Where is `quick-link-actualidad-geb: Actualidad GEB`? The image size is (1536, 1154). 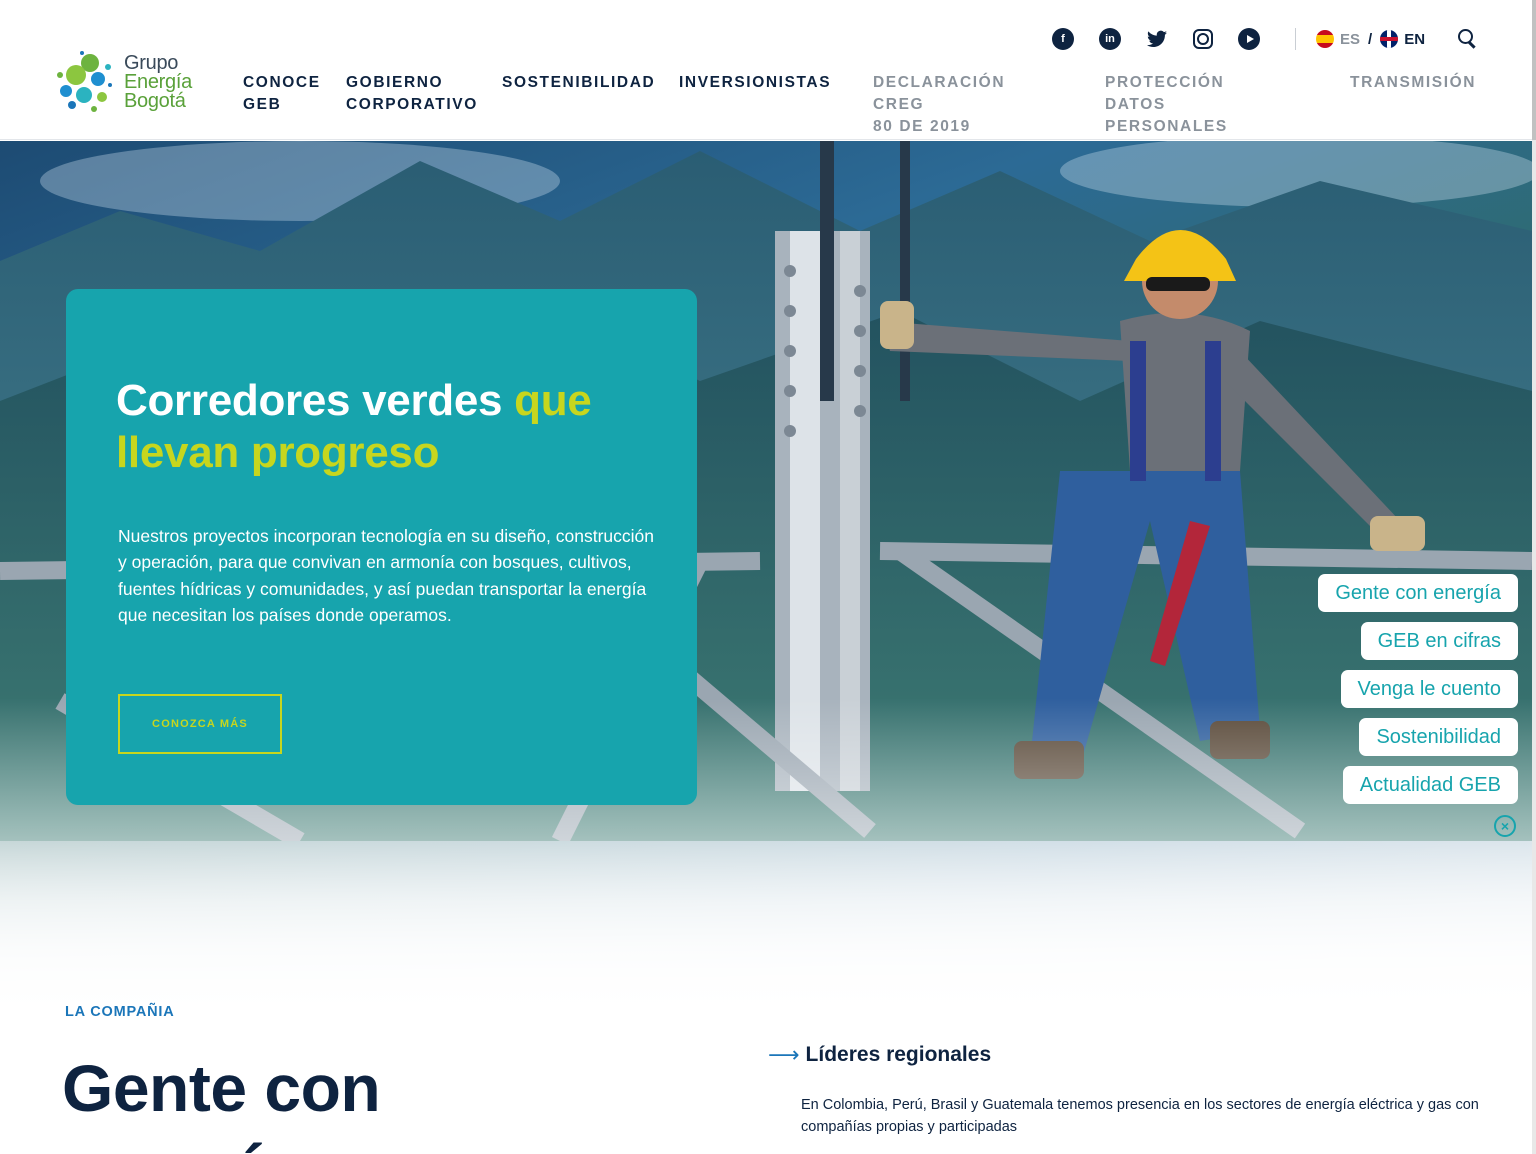 quick-link-actualidad-geb: Actualidad GEB is located at coordinates (1430, 785).